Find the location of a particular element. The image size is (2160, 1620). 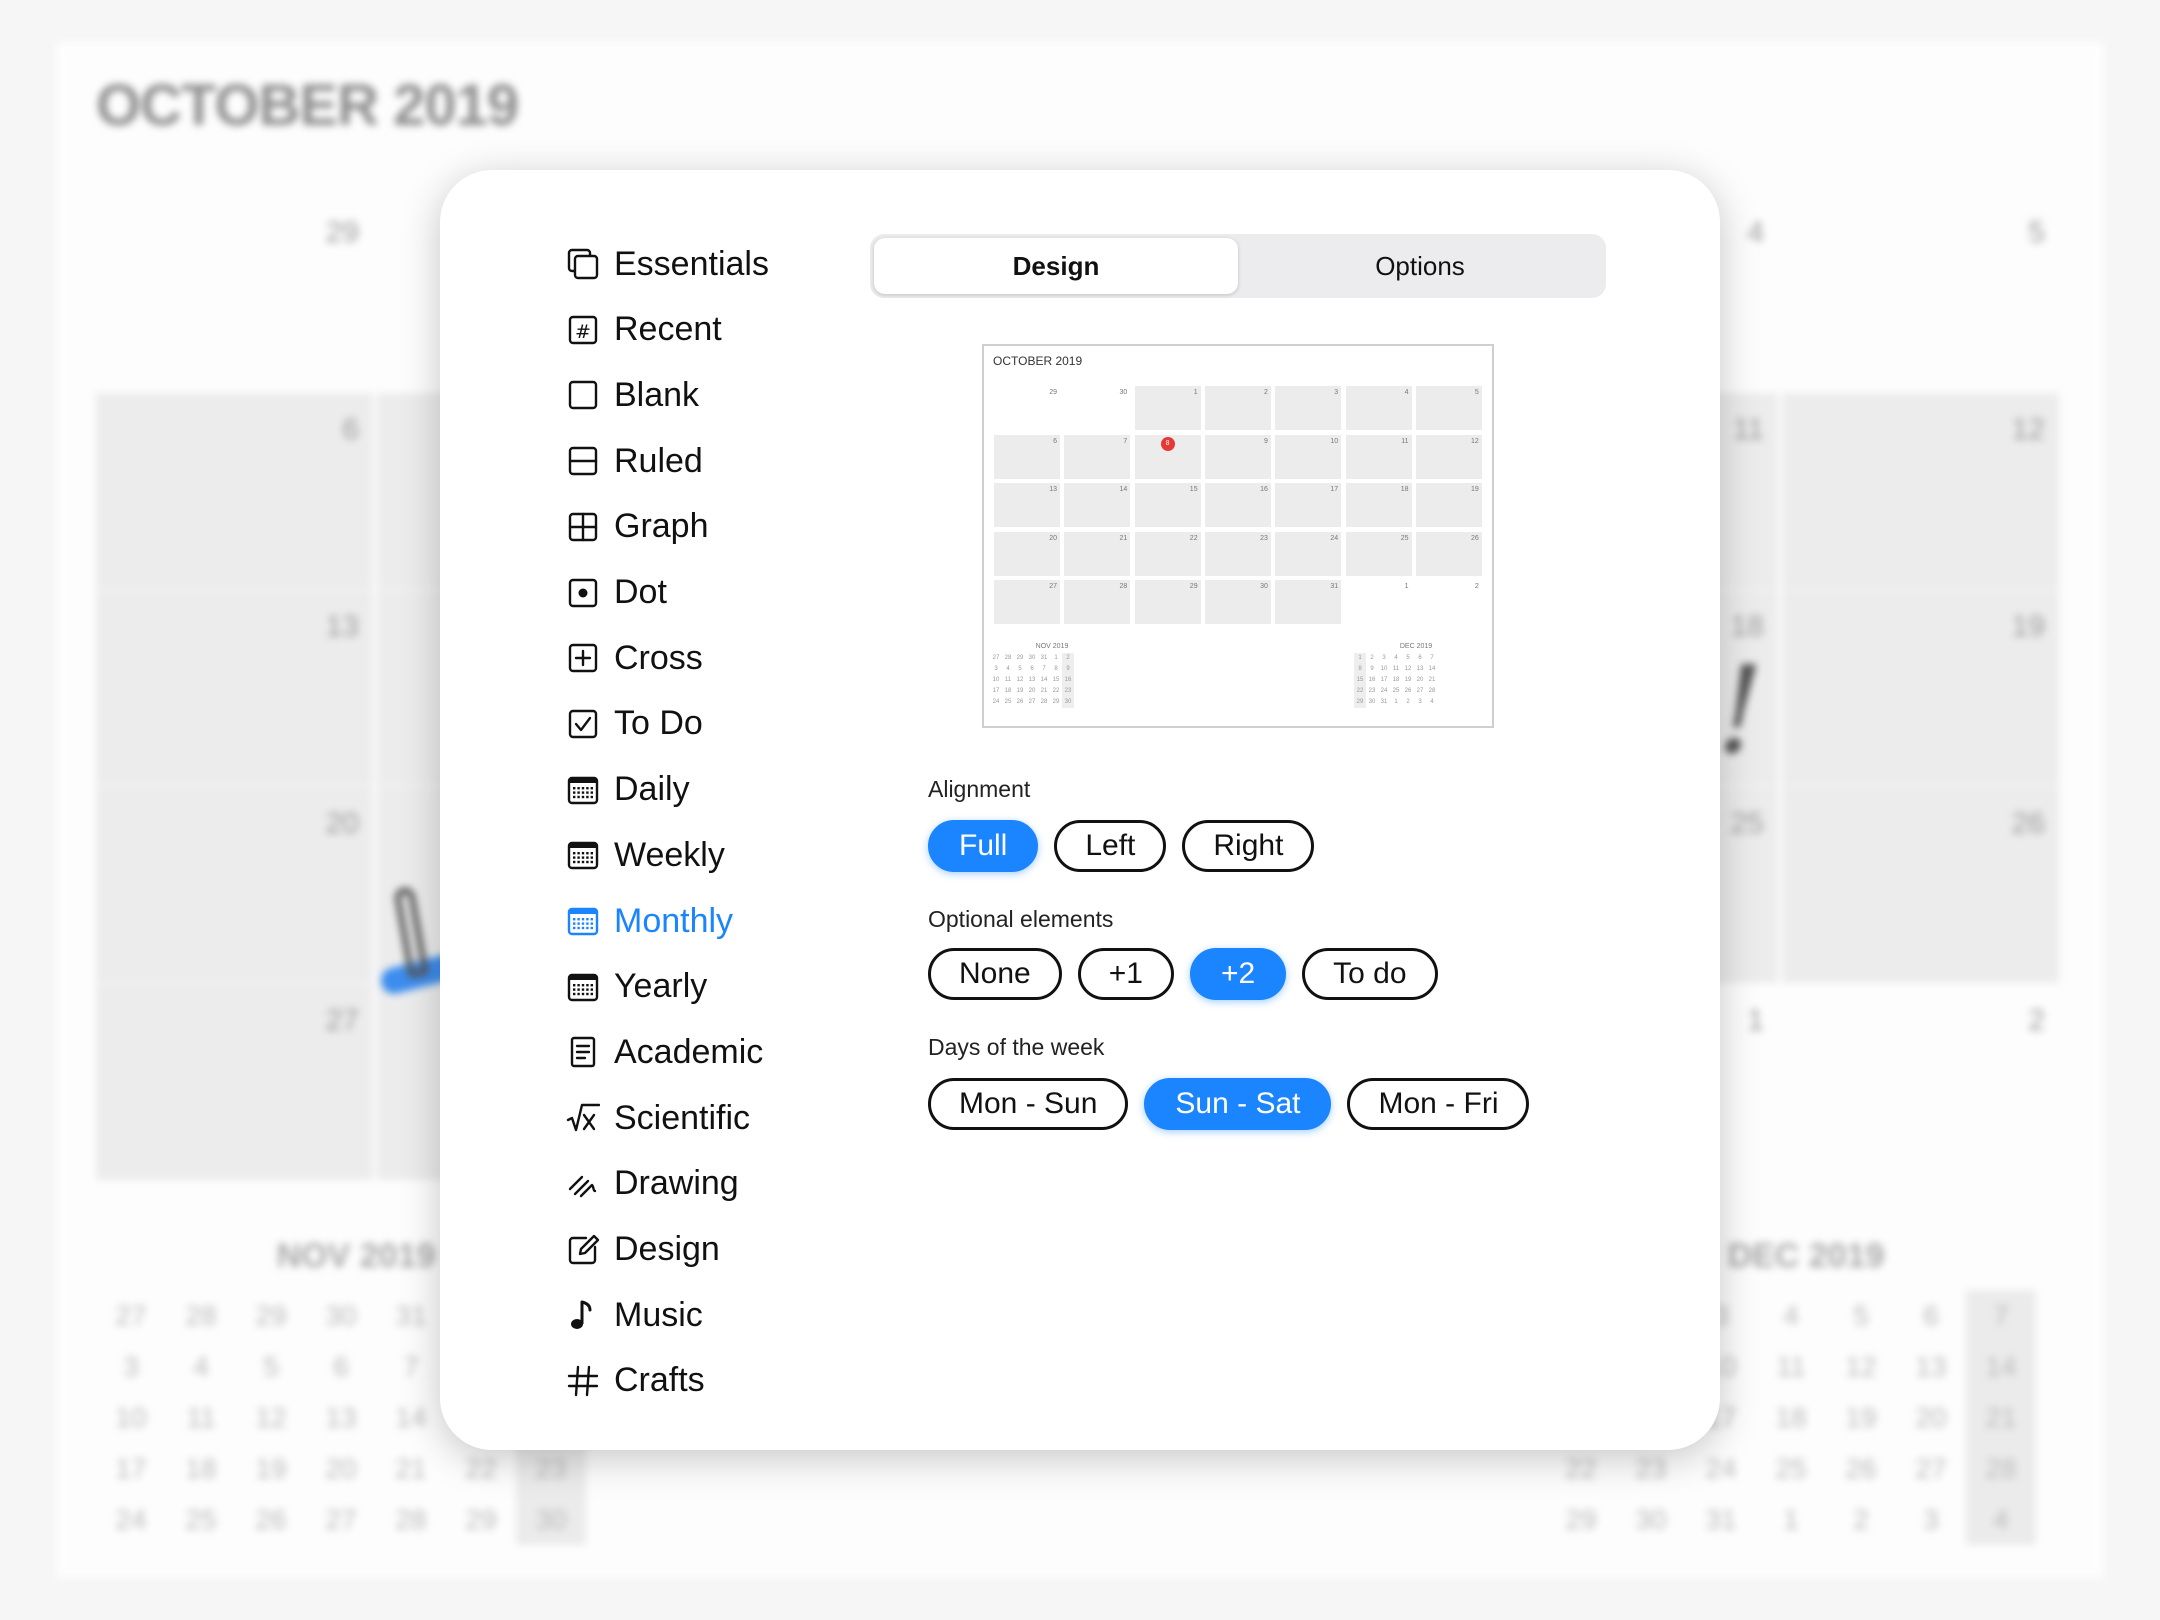

sidebar-item-label: Ruled is located at coordinates (658, 460).